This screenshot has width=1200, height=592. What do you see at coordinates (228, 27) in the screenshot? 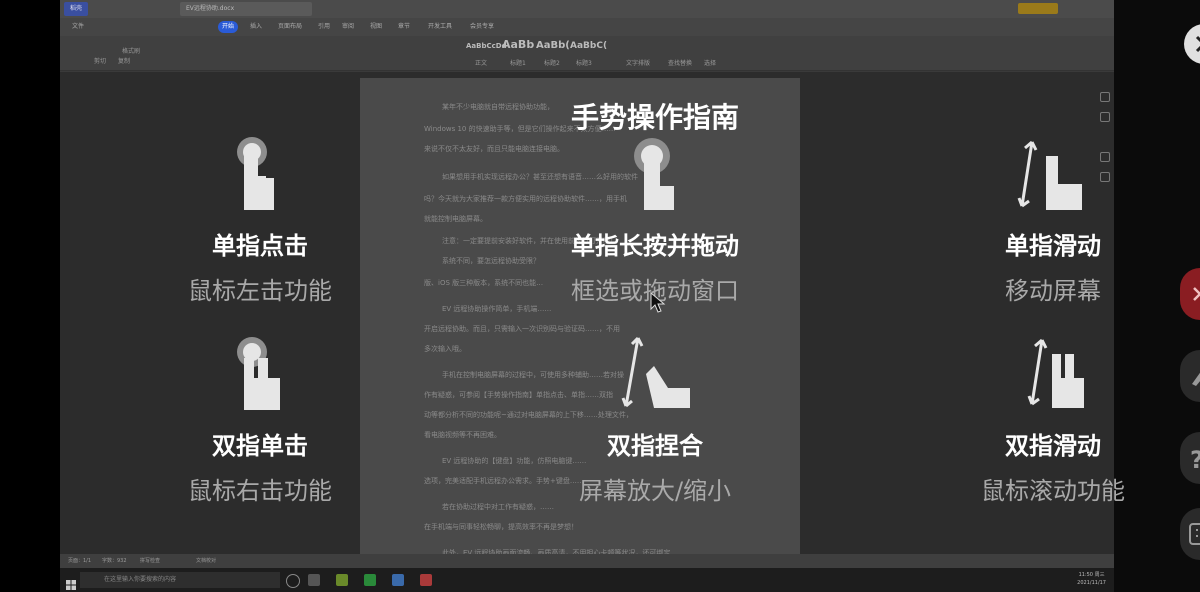
I see `menu-home: 开始` at bounding box center [228, 27].